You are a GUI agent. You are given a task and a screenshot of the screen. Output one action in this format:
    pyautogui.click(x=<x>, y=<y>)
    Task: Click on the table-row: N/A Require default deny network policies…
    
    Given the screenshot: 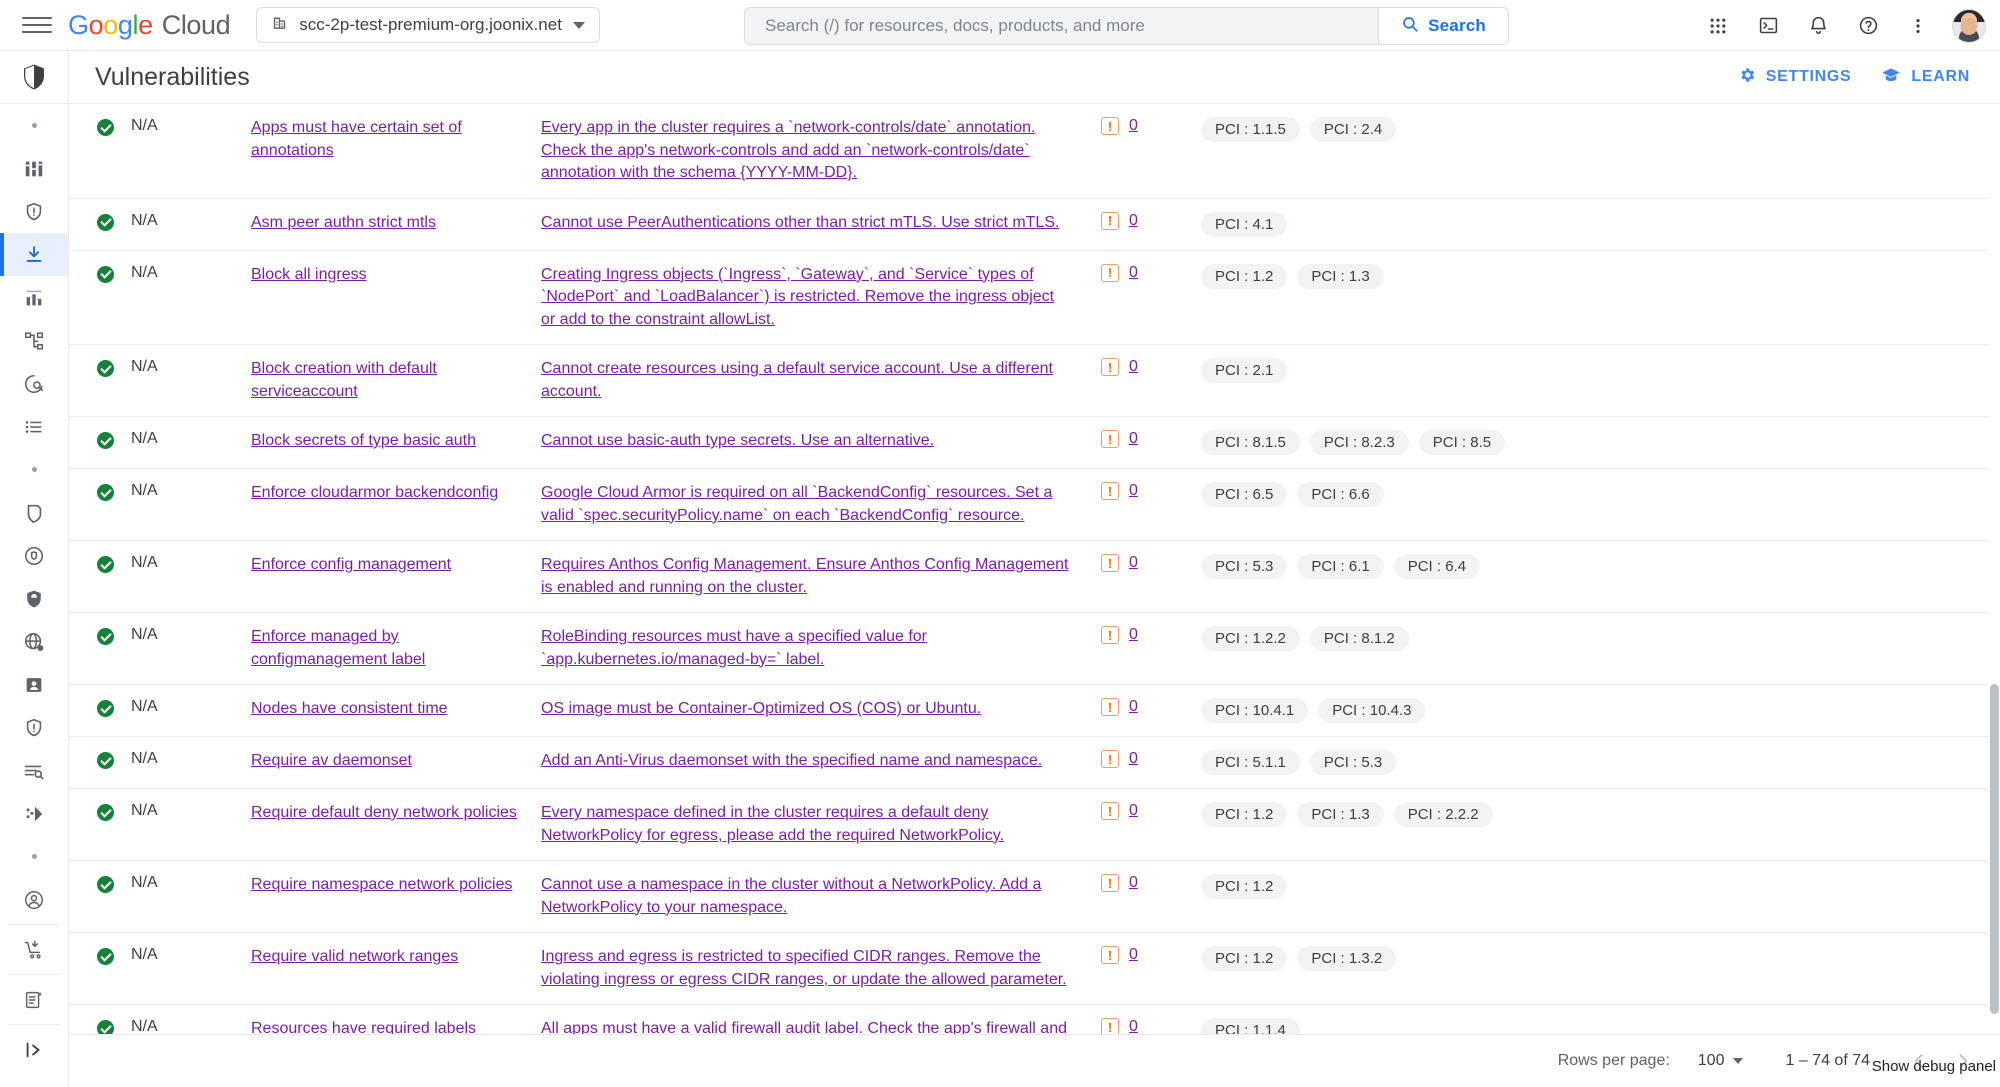 What is the action you would take?
    pyautogui.click(x=1034, y=825)
    